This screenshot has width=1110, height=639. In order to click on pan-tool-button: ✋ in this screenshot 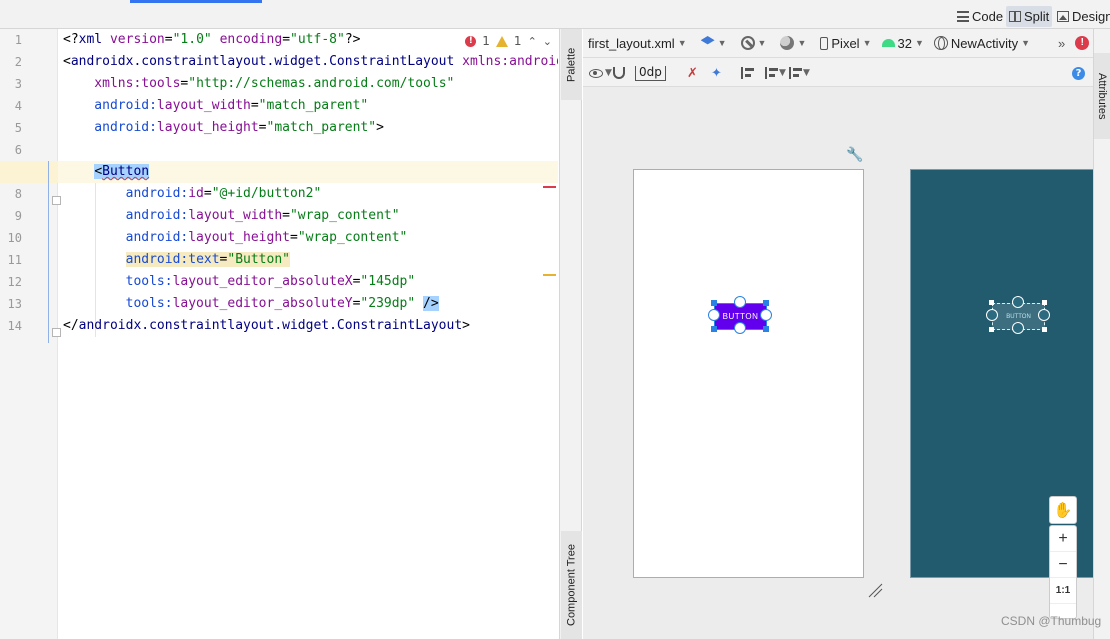, I will do `click(1063, 510)`.